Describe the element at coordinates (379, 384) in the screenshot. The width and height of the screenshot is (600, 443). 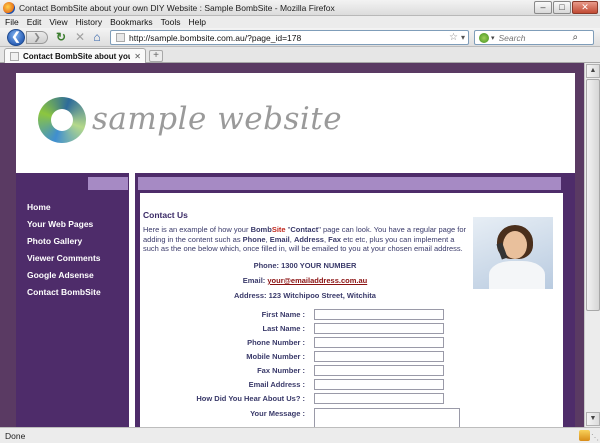
I see `email-address-field` at that location.